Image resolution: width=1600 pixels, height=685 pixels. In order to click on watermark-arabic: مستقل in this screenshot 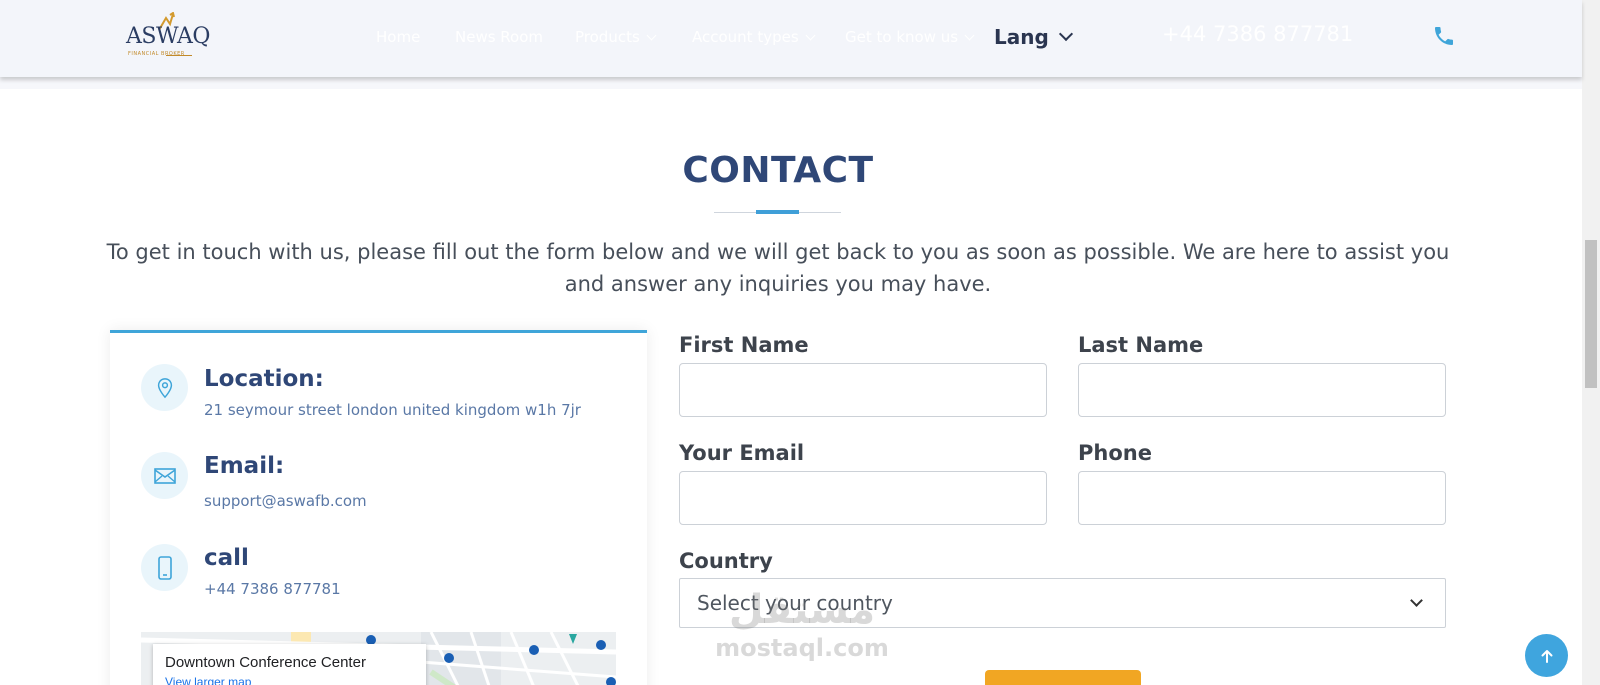, I will do `click(802, 610)`.